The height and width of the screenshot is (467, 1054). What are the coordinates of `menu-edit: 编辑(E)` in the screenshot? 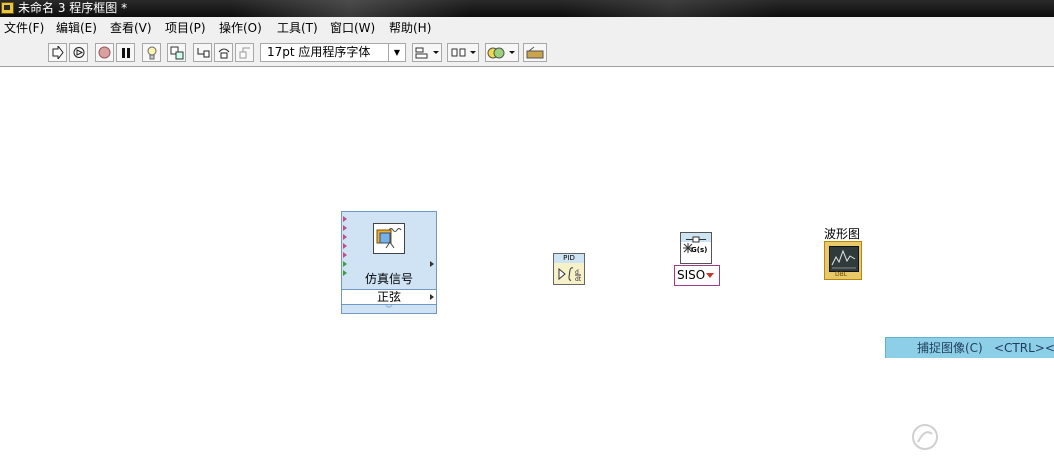 It's located at (76, 28).